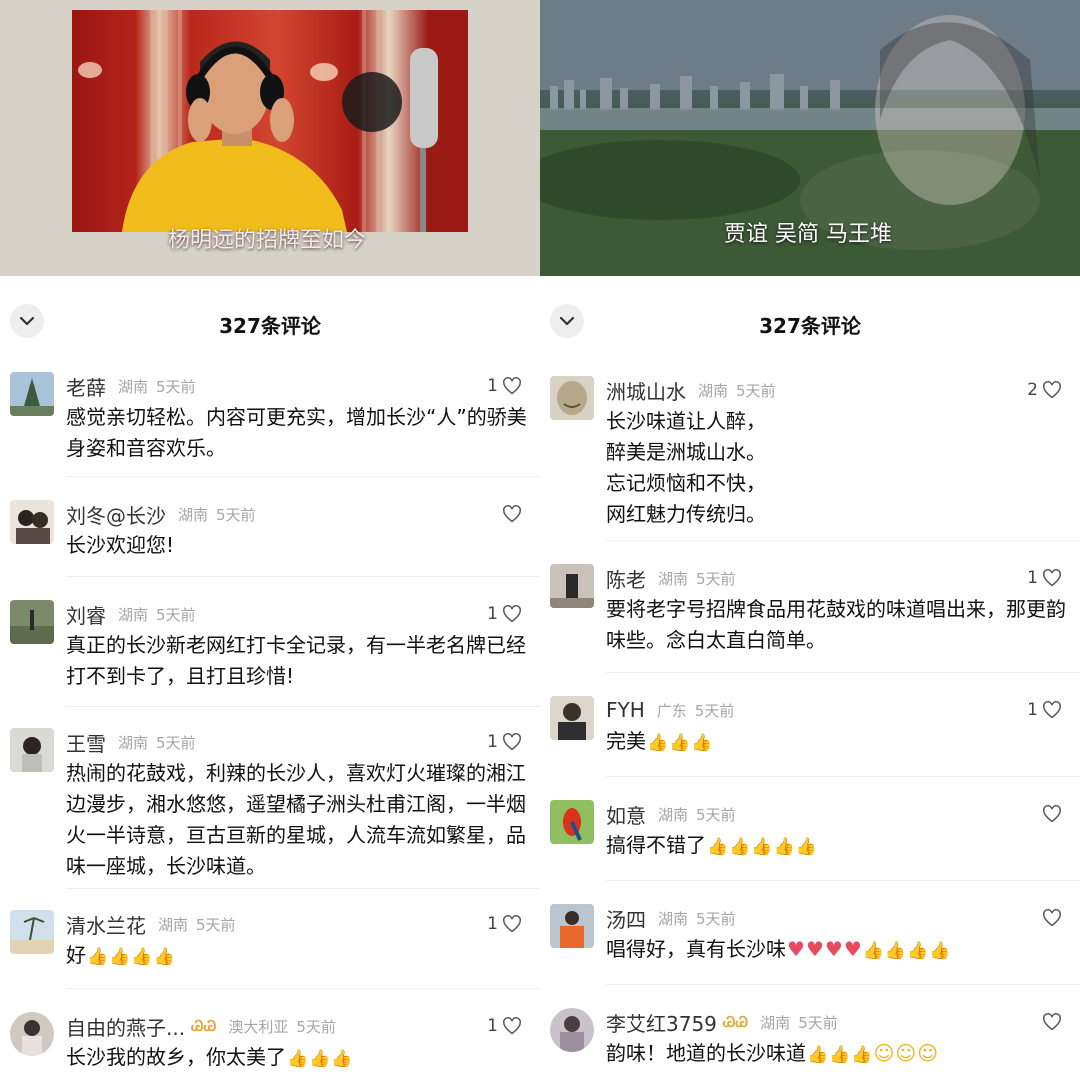 Image resolution: width=1080 pixels, height=1080 pixels. I want to click on username: 老薛, so click(86, 386).